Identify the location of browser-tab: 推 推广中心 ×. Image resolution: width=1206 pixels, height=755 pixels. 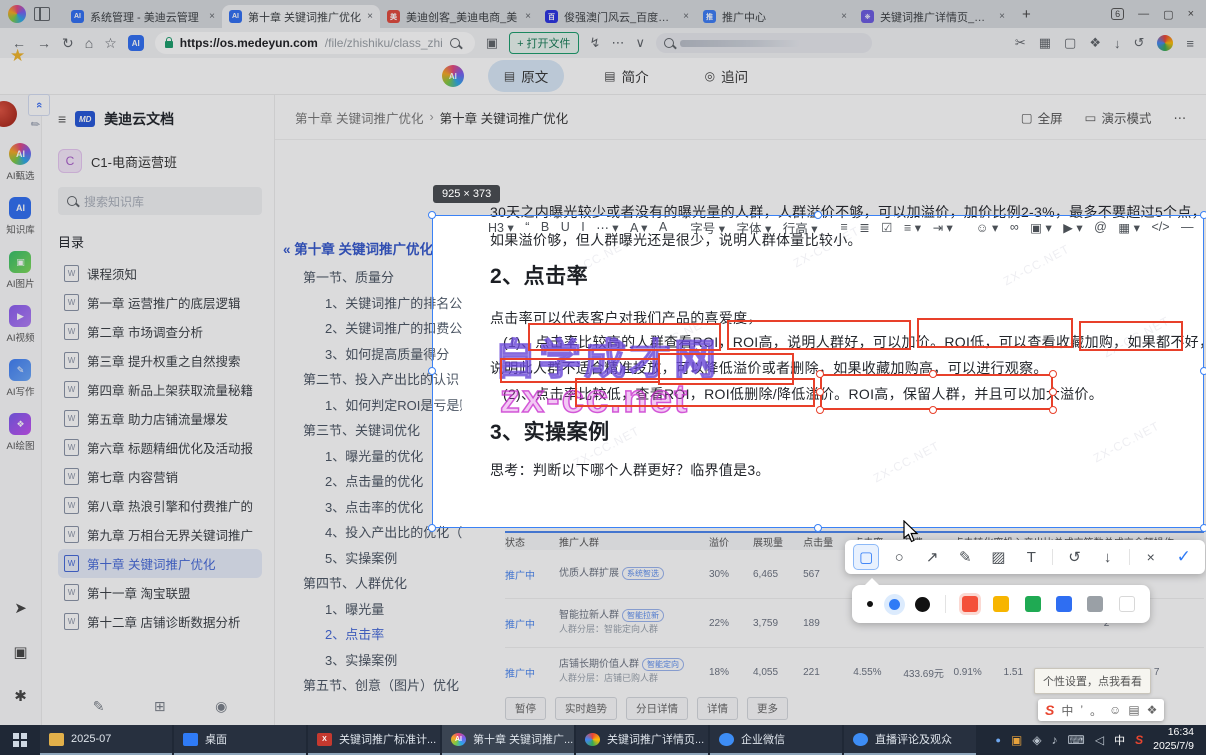
(775, 16).